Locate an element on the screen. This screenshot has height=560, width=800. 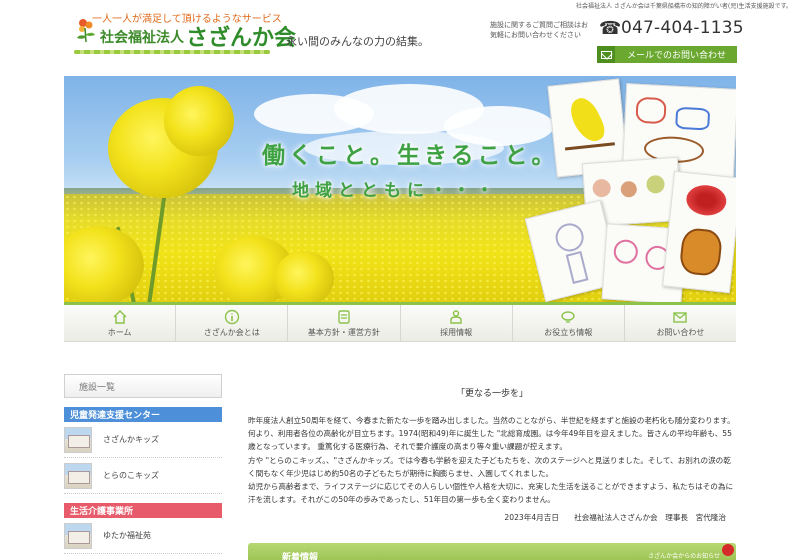
info-icon is located at coordinates (232, 317).